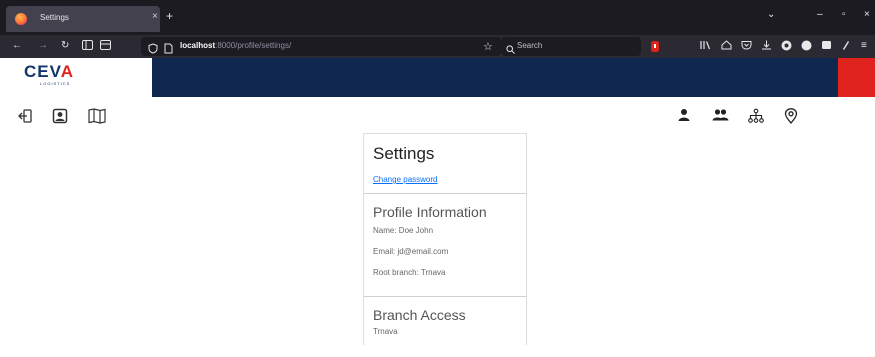 Image resolution: width=875 pixels, height=357 pixels. I want to click on bookmark-star-icon: ☆, so click(488, 46).